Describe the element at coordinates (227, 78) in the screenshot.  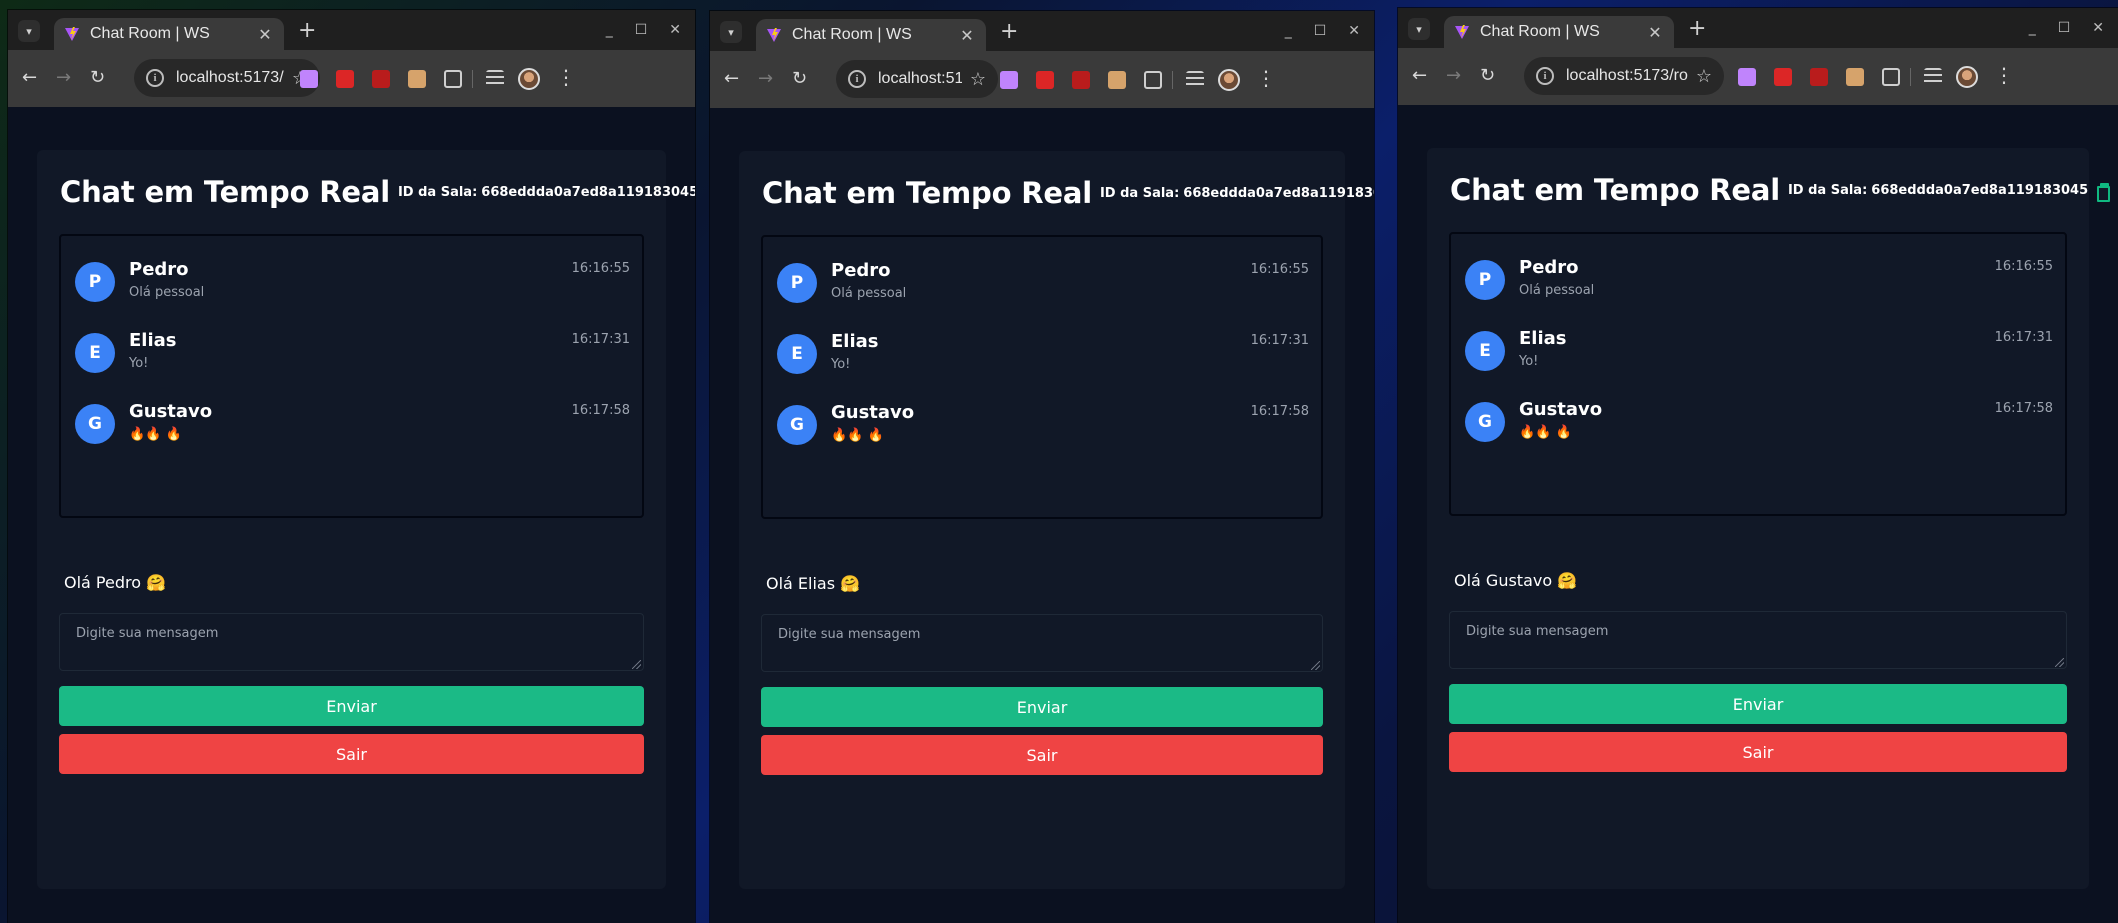
I see `address-bar: i localhost:5173/room/668... ☆` at that location.